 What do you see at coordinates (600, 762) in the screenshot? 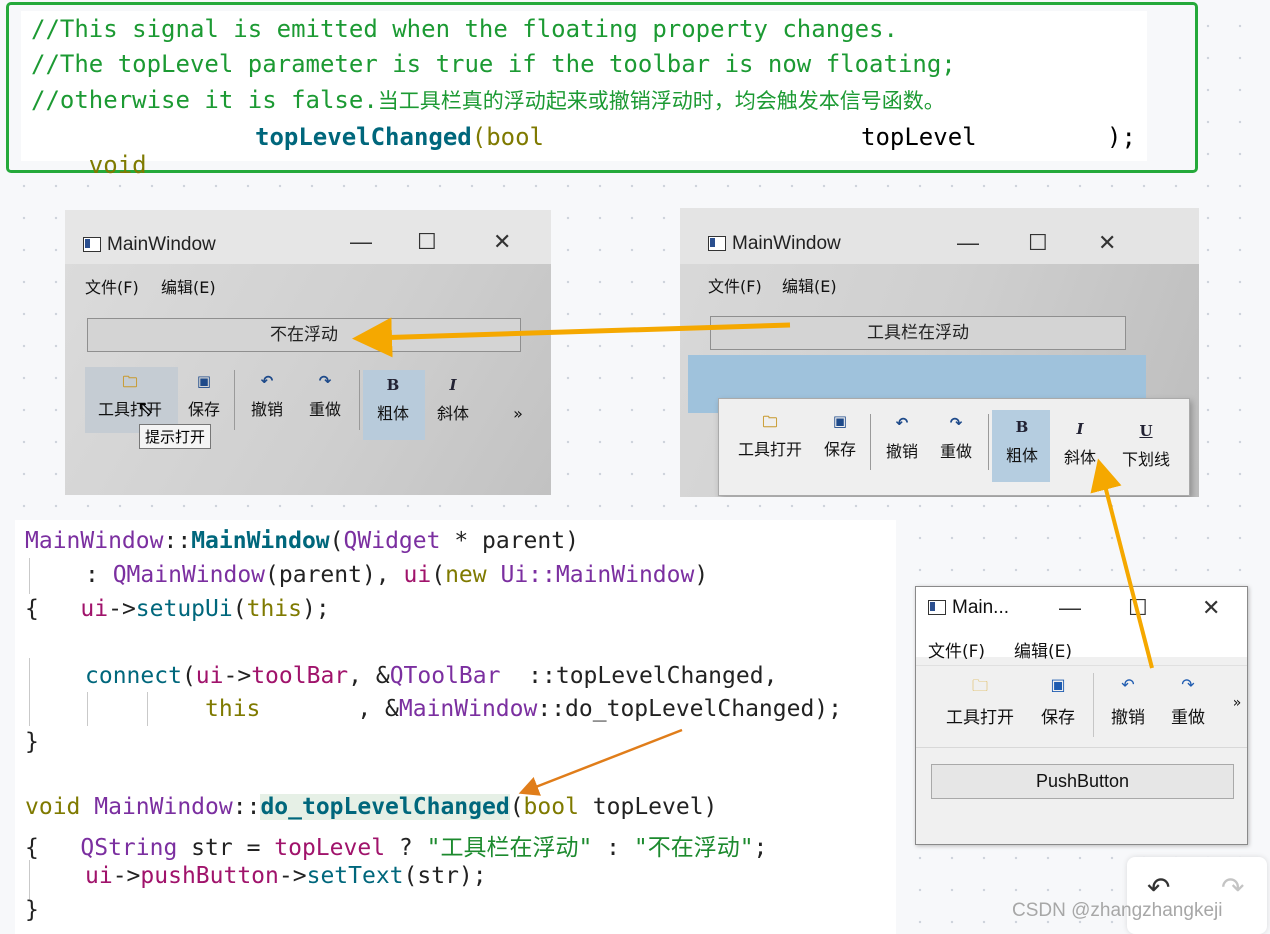
I see `arrow-connect-to-slot` at bounding box center [600, 762].